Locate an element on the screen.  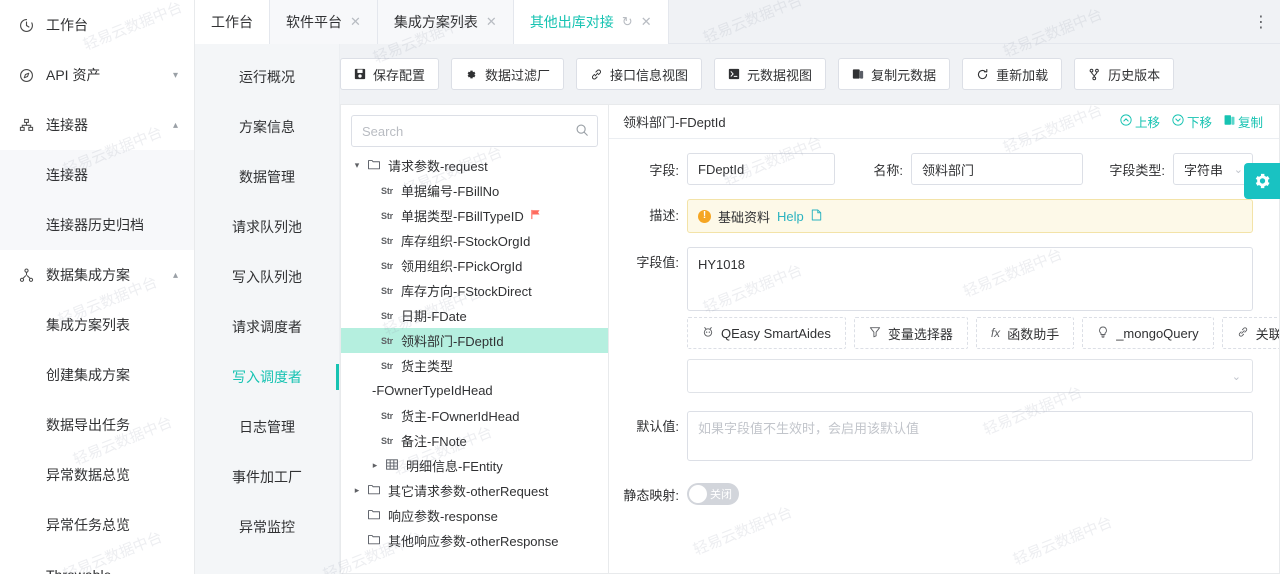
metadata-view-button: 元数据视图 is located at coordinates (770, 74).